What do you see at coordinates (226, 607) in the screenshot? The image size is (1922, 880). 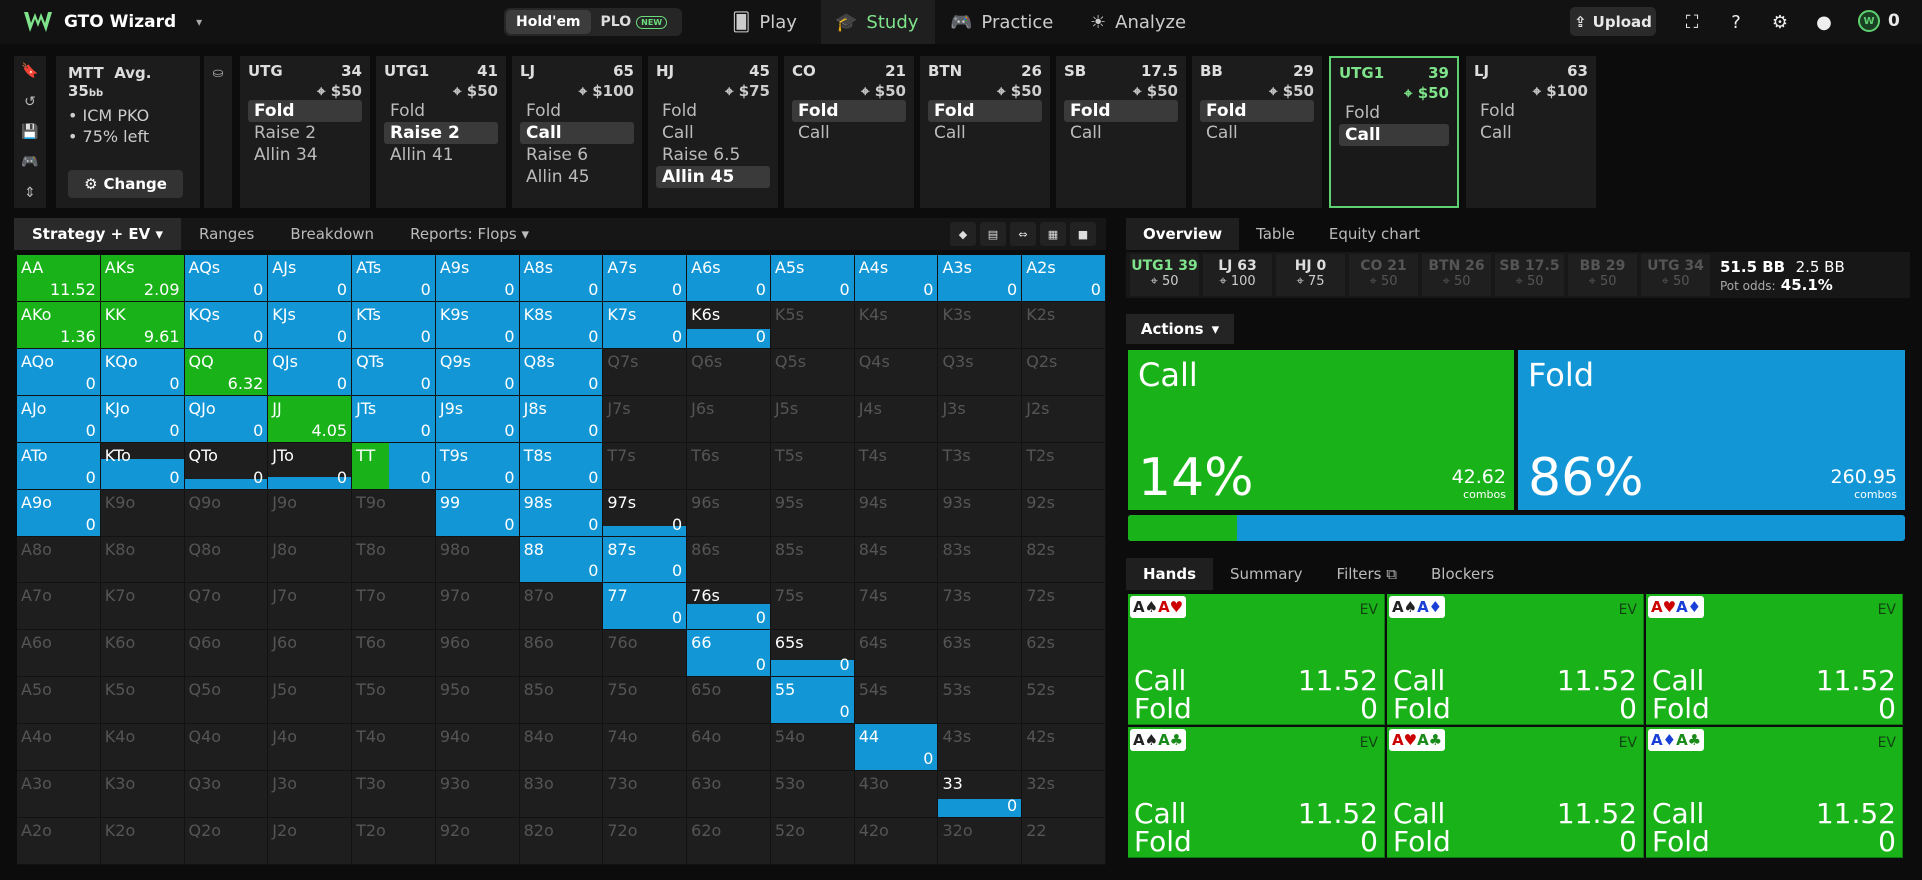 I see `hand-cell: Q7o` at bounding box center [226, 607].